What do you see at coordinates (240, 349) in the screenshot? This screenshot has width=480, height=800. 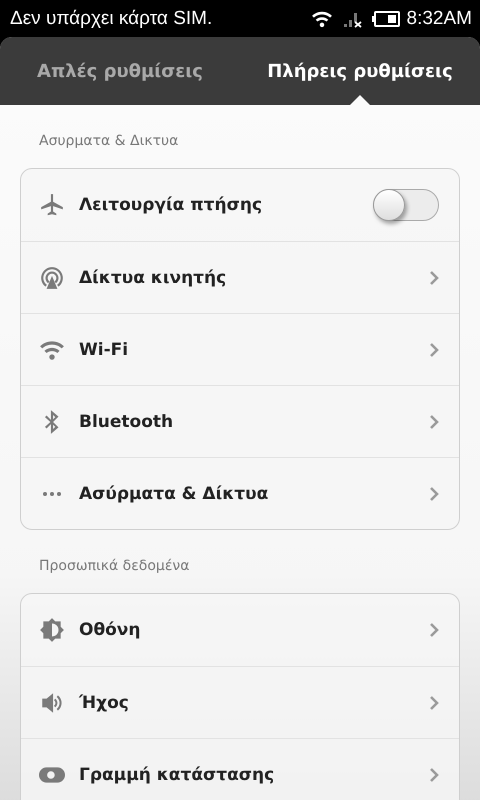 I see `settings-row: Wi-Fi` at bounding box center [240, 349].